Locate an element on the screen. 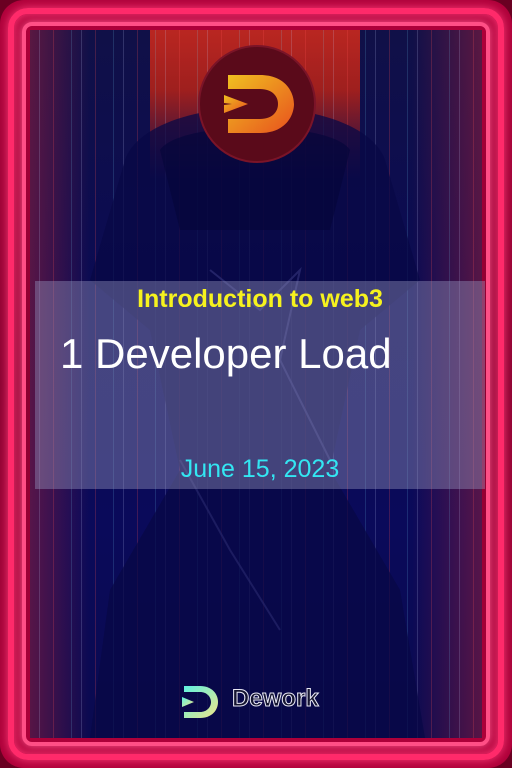  brand-footer: Dework is located at coordinates (258, 700).